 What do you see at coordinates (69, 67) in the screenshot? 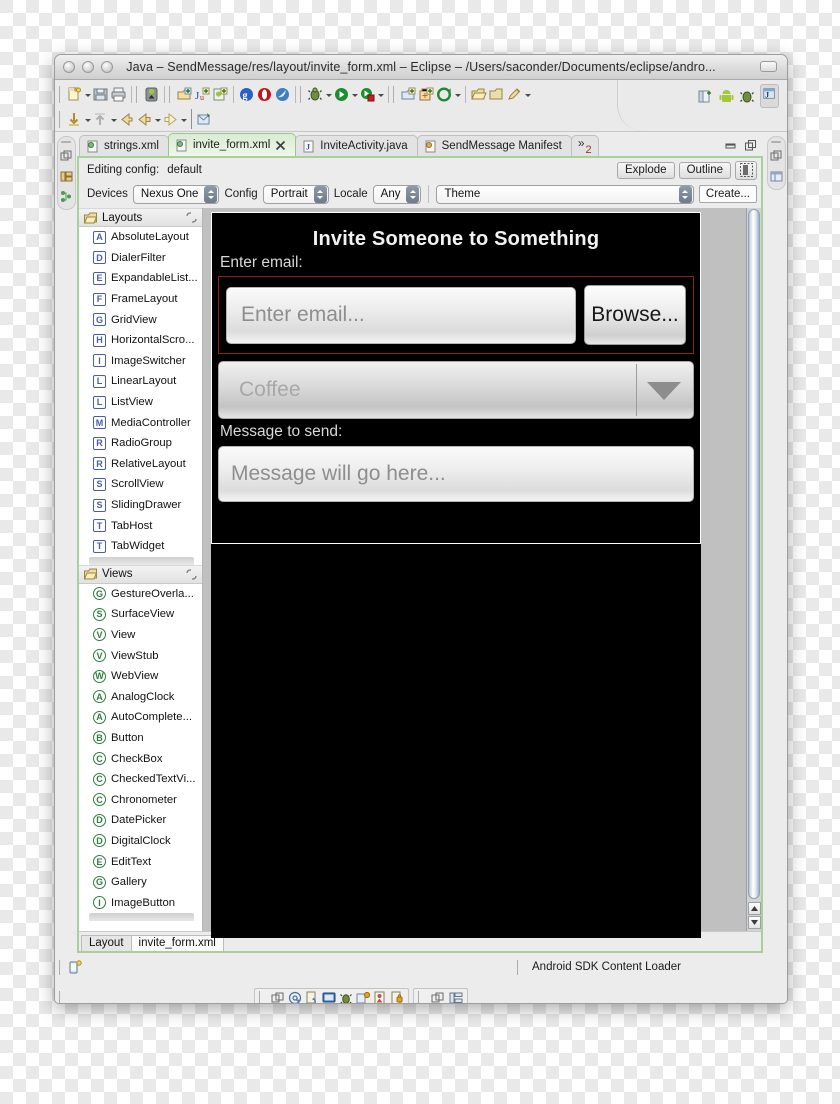
I see `close-button` at bounding box center [69, 67].